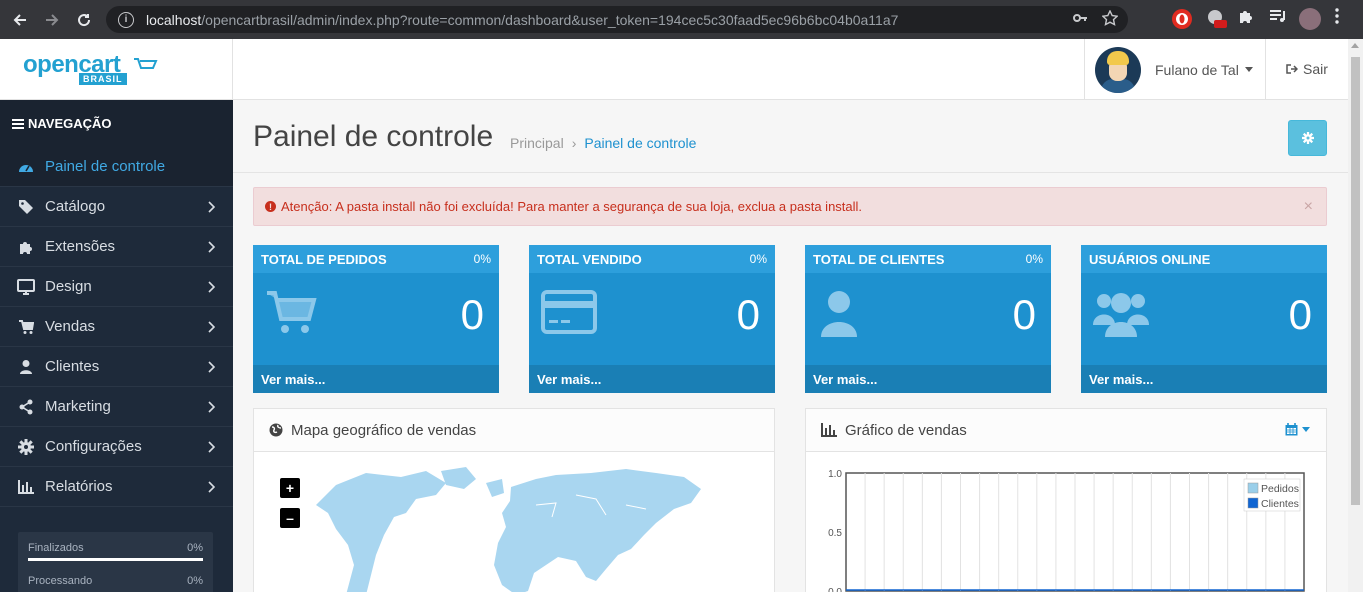 The image size is (1363, 592). Describe the element at coordinates (1310, 19) in the screenshot. I see `profile-avatar` at that location.